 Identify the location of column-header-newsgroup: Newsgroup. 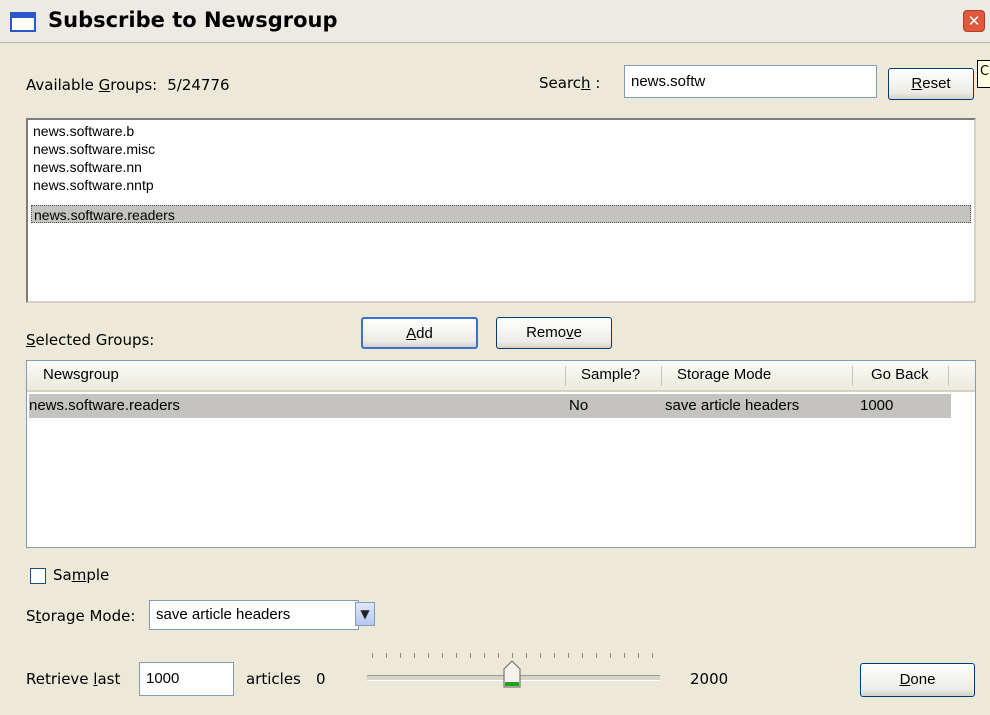
(81, 375).